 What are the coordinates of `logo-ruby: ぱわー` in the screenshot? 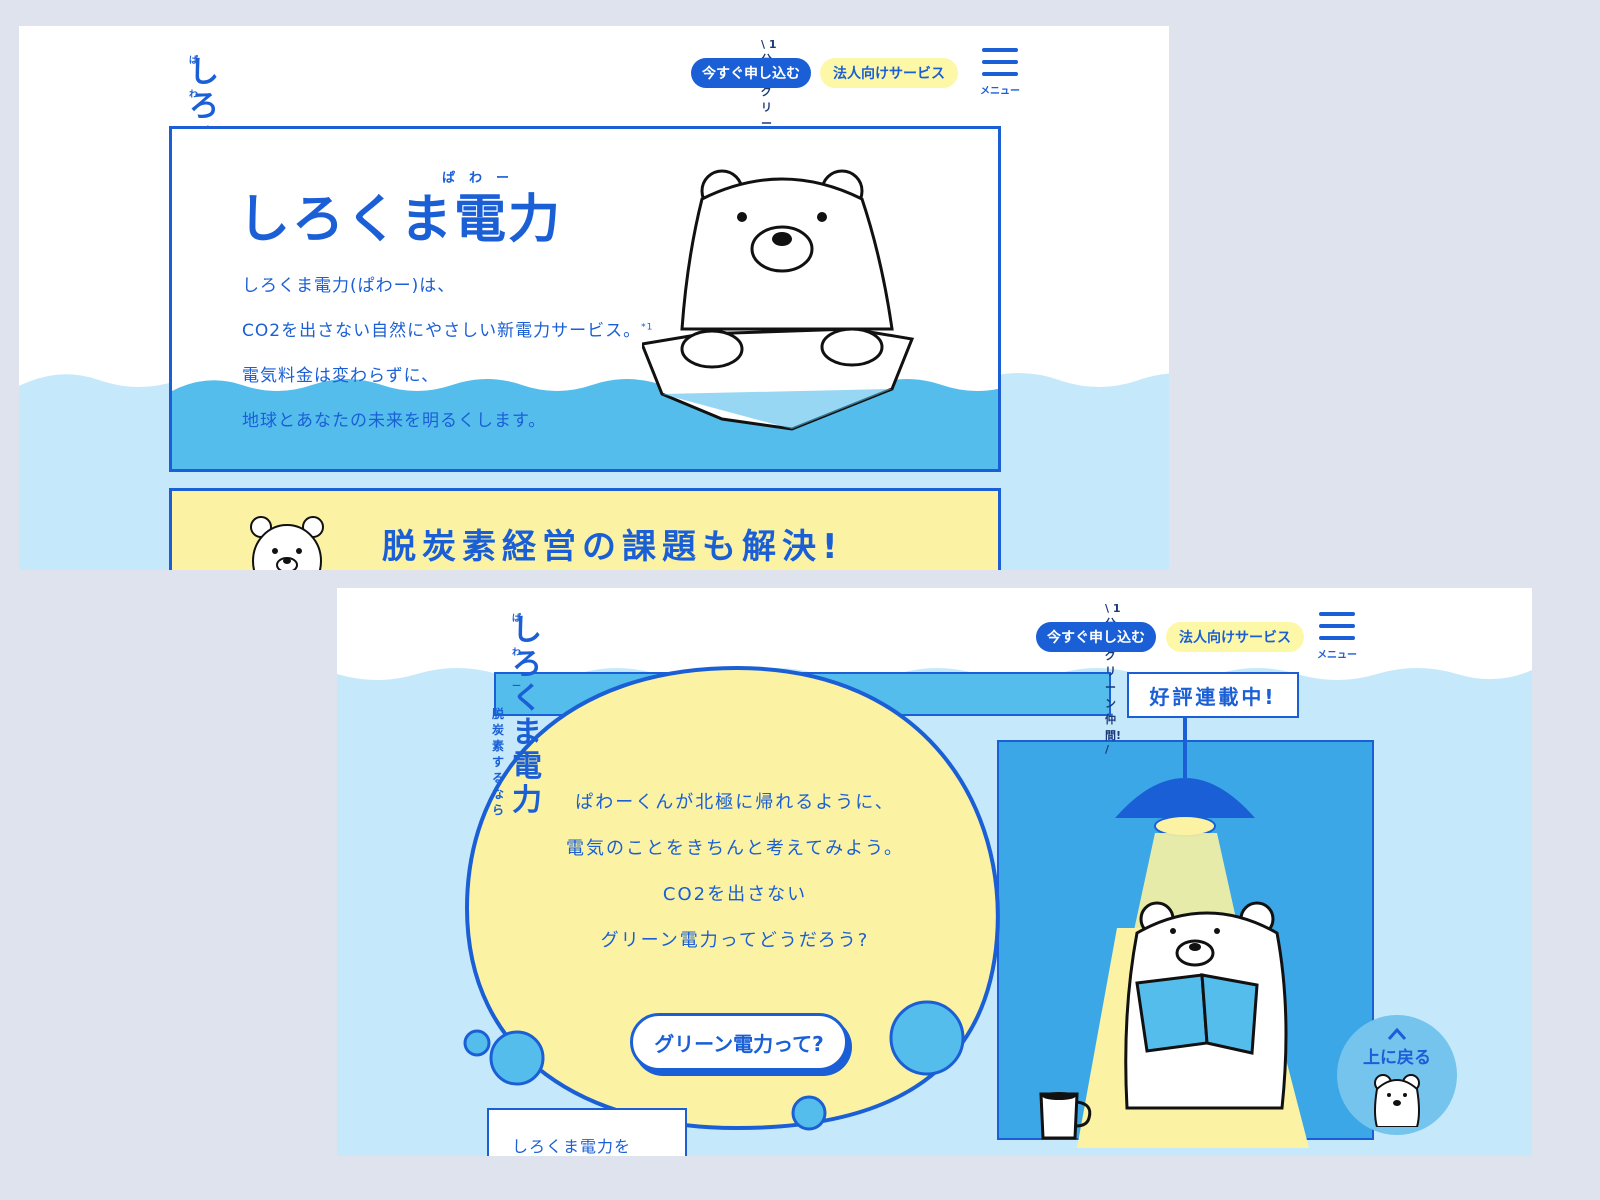 It's located at (520, 653).